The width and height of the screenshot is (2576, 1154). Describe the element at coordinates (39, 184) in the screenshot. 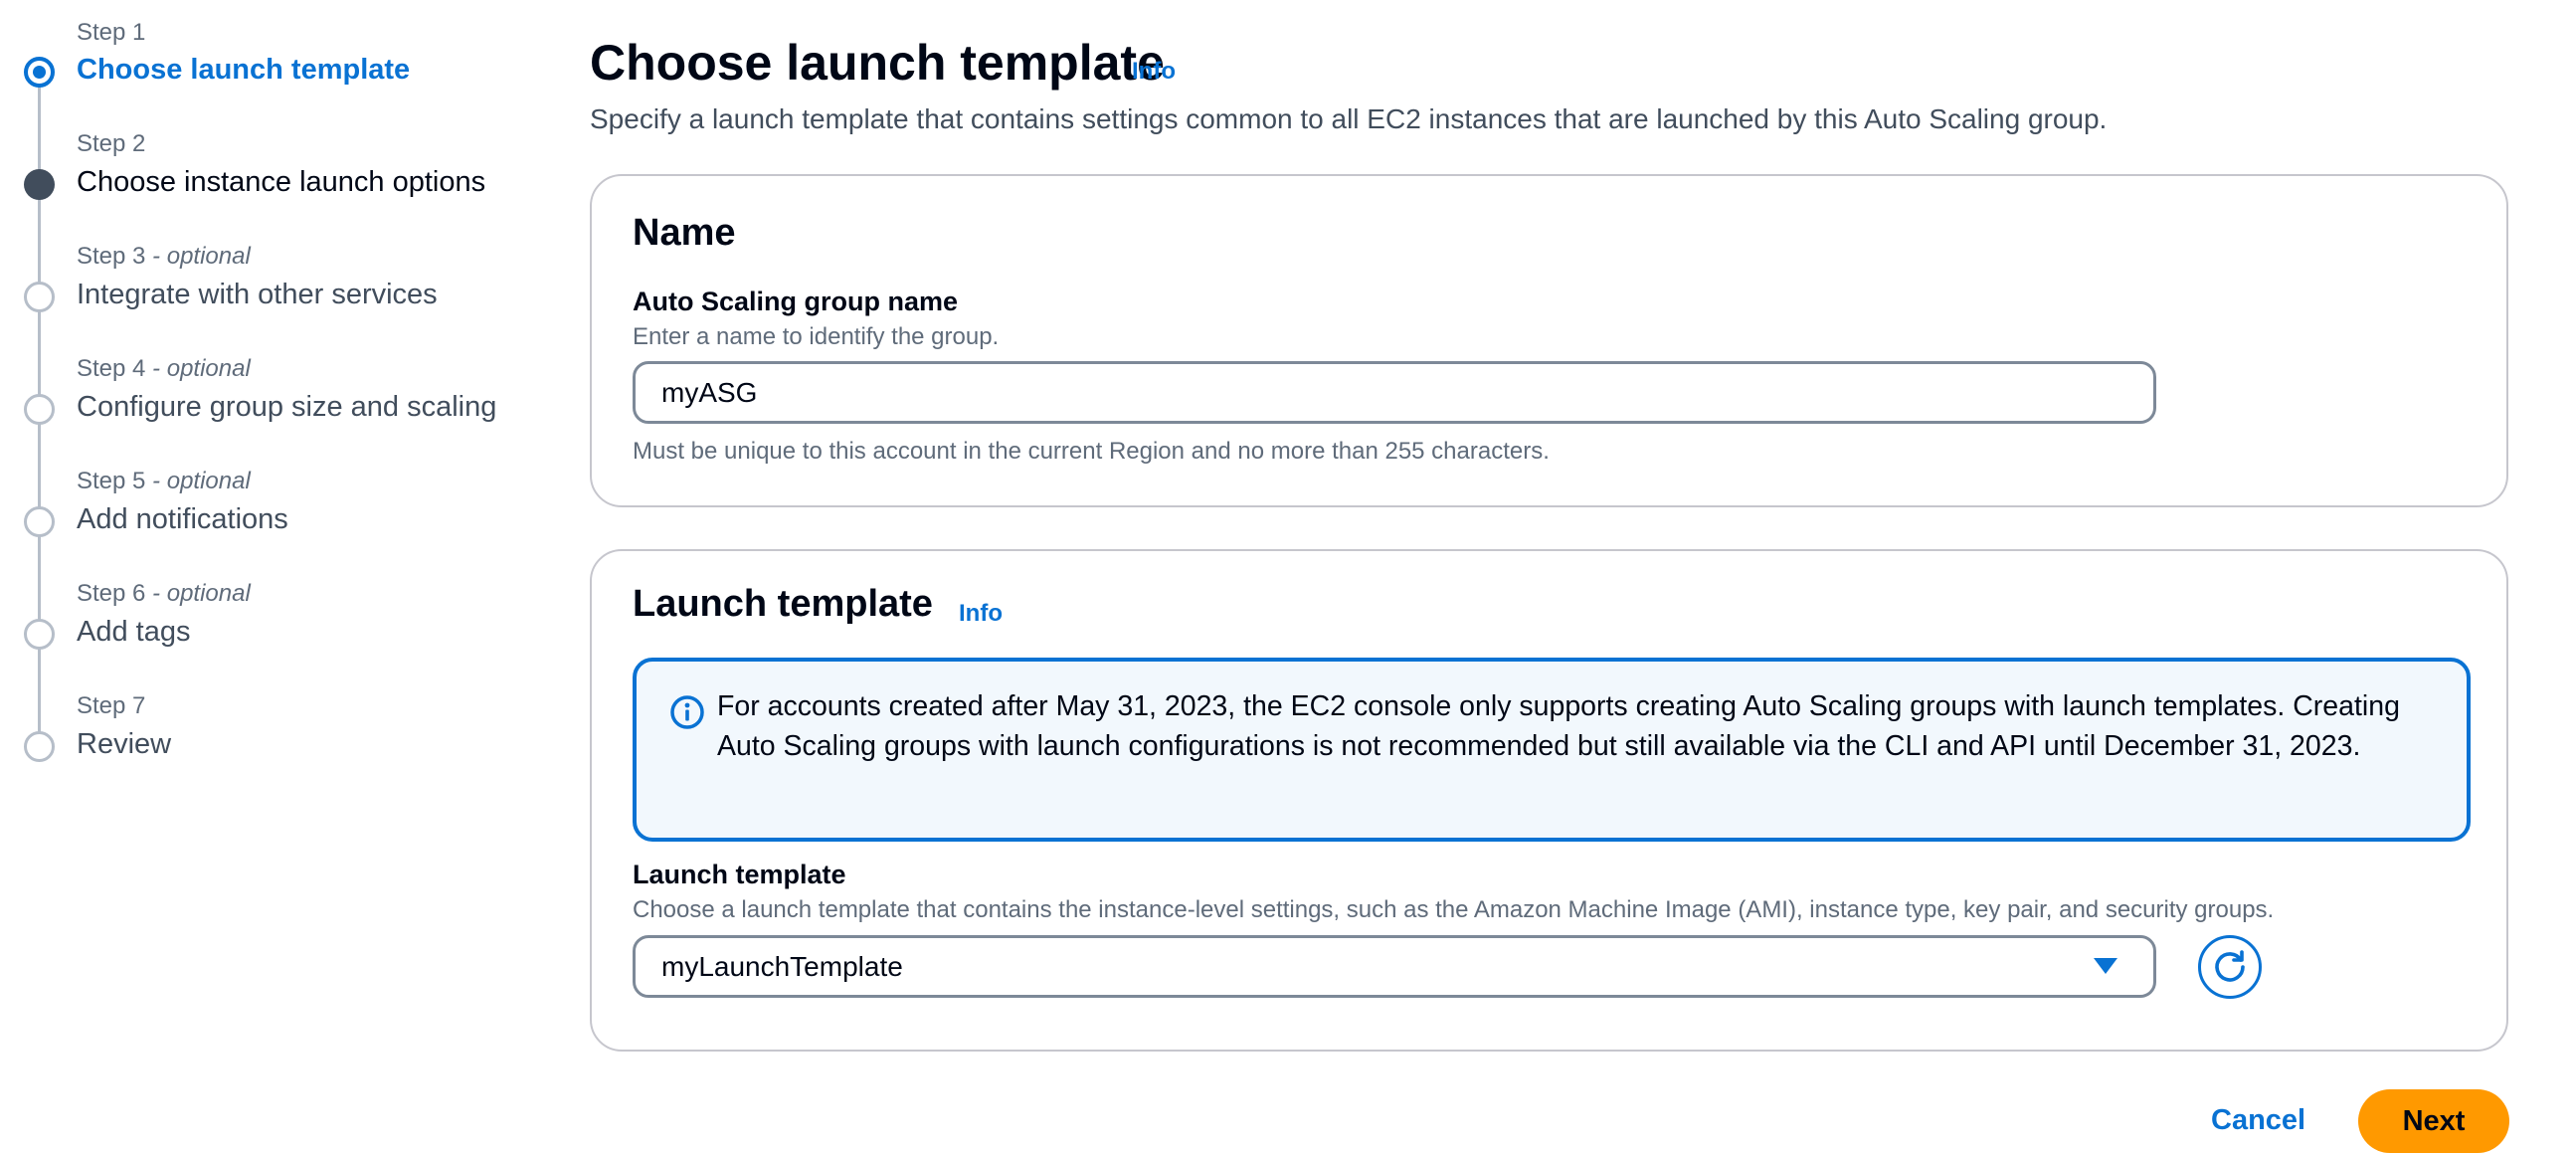

I see `step-2-indicator` at that location.